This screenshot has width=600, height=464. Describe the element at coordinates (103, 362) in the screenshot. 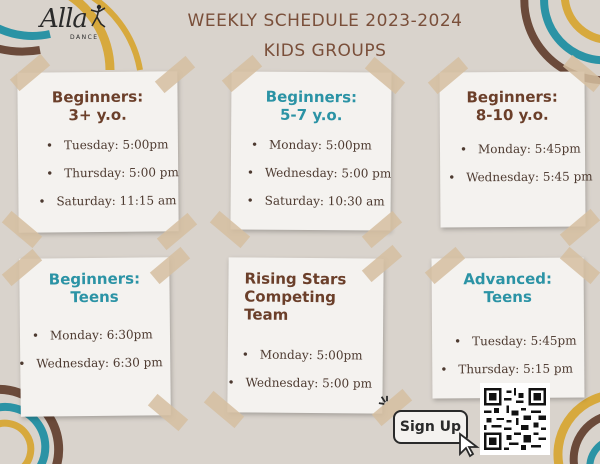

I see `list-item: Wednesday: 6:30 pm` at that location.